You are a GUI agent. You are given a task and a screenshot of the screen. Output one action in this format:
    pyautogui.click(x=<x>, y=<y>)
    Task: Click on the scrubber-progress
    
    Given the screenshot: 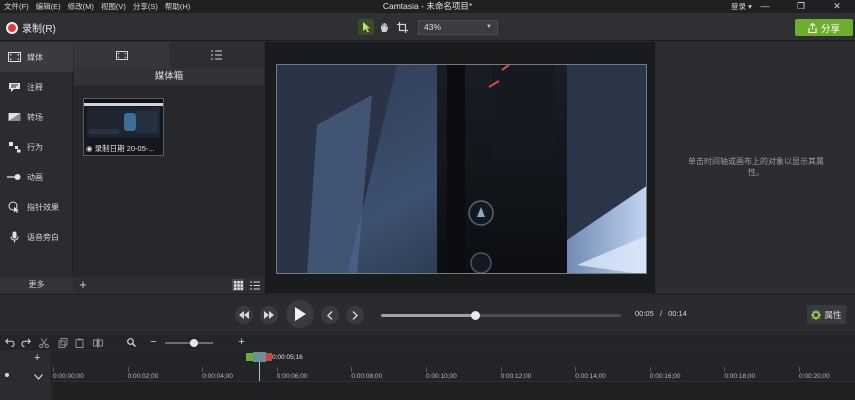 What is the action you would take?
    pyautogui.click(x=428, y=315)
    